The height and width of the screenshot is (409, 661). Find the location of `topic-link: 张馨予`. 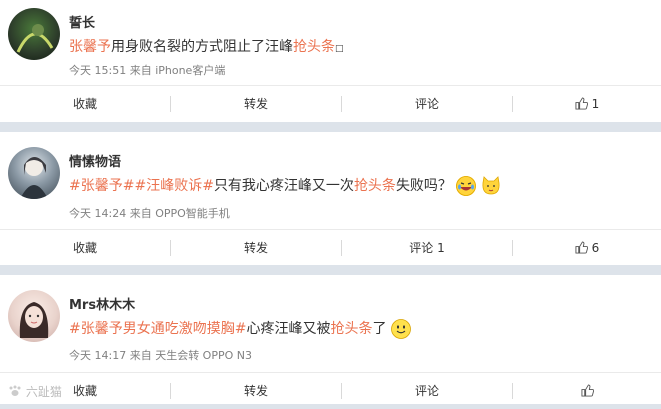

topic-link: 张馨予 is located at coordinates (90, 47).